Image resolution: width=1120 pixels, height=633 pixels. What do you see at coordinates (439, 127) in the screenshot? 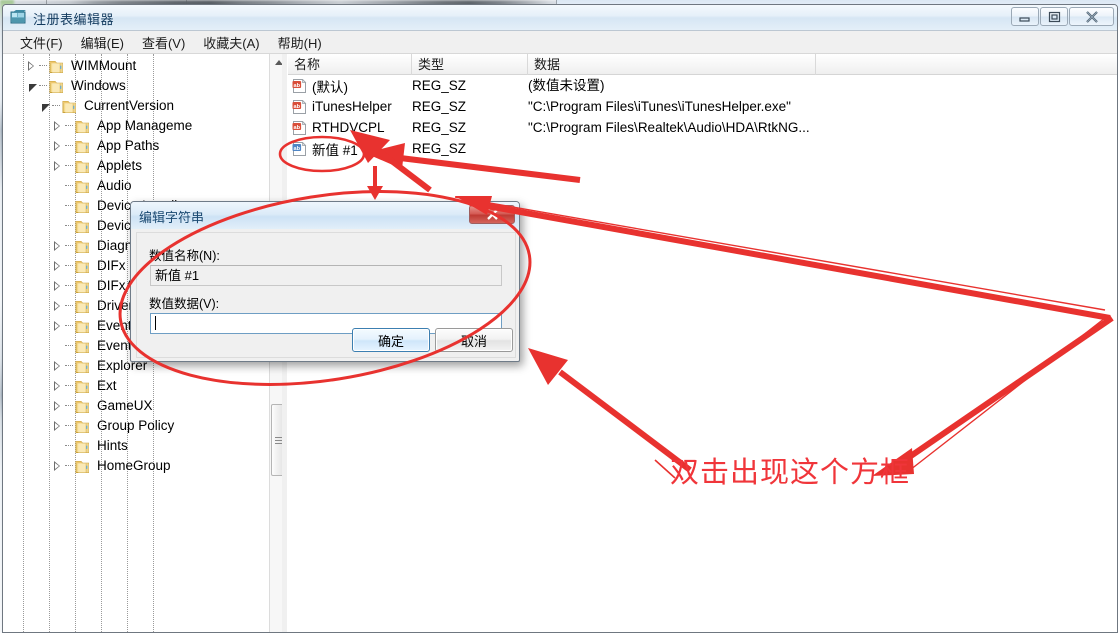
I see `value-type: REG_SZ` at bounding box center [439, 127].